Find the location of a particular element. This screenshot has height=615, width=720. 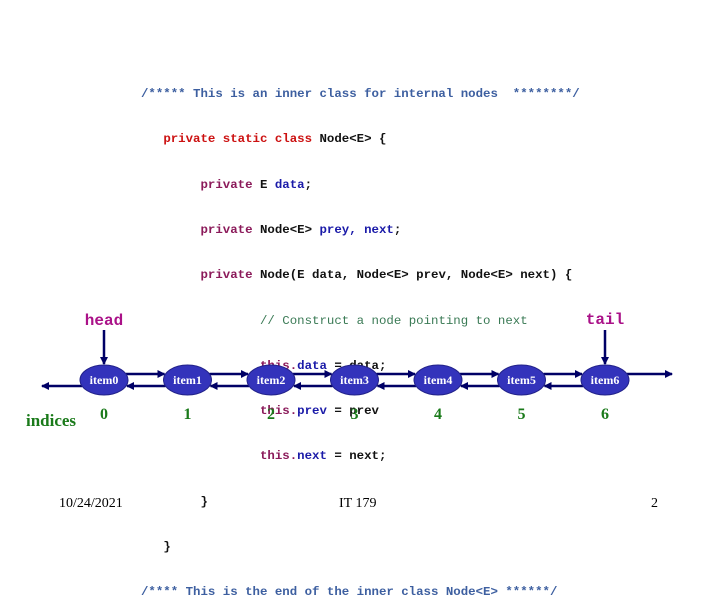

node-label: item3 is located at coordinates (354, 380).